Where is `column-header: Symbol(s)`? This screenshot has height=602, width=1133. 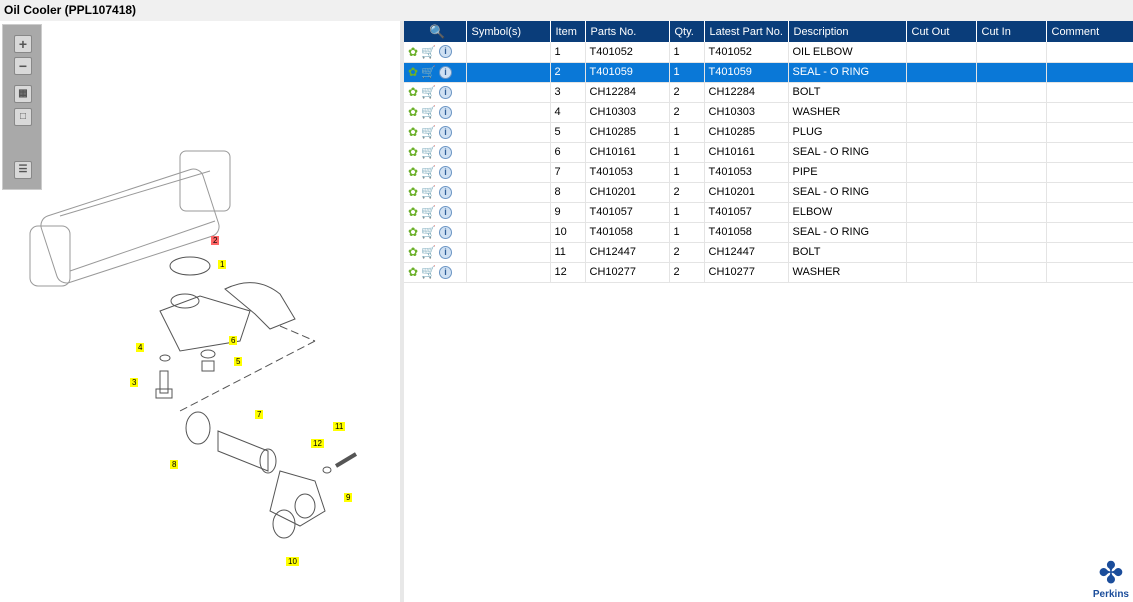 column-header: Symbol(s) is located at coordinates (508, 31).